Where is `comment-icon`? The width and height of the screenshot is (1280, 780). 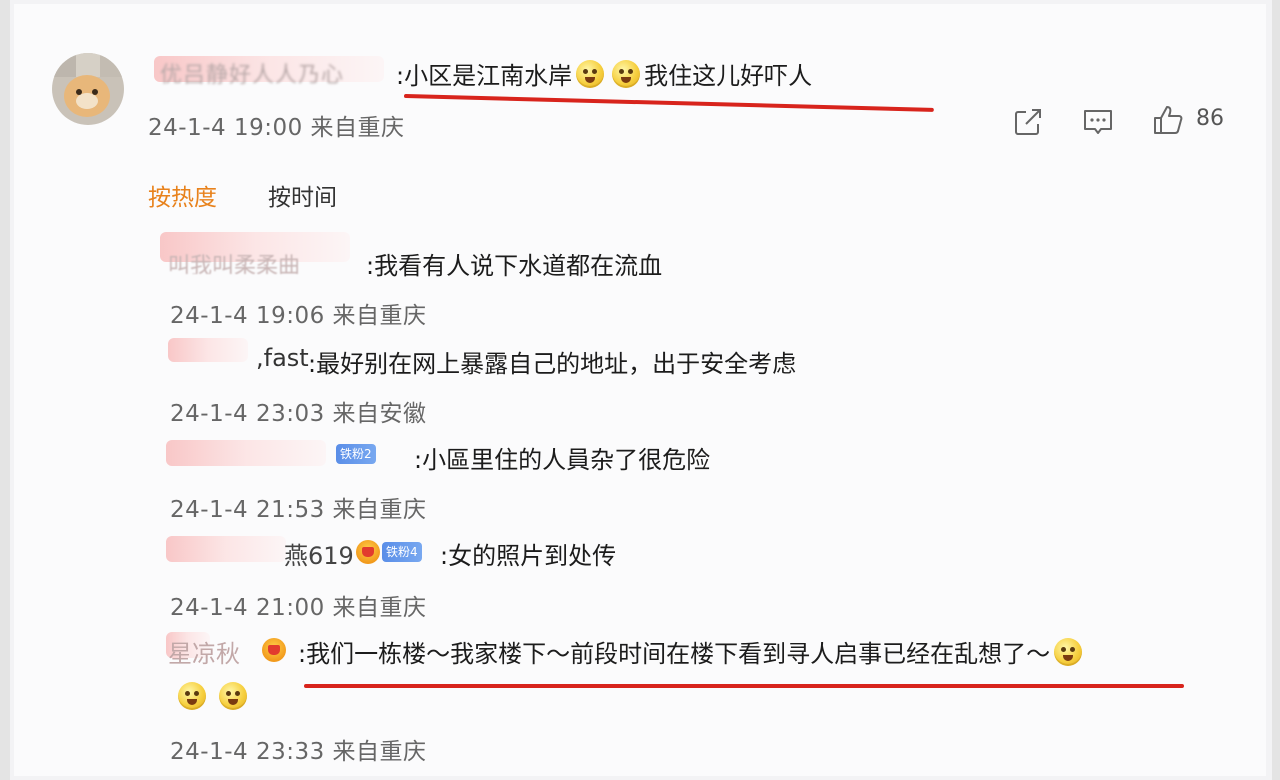
comment-icon is located at coordinates (1098, 122).